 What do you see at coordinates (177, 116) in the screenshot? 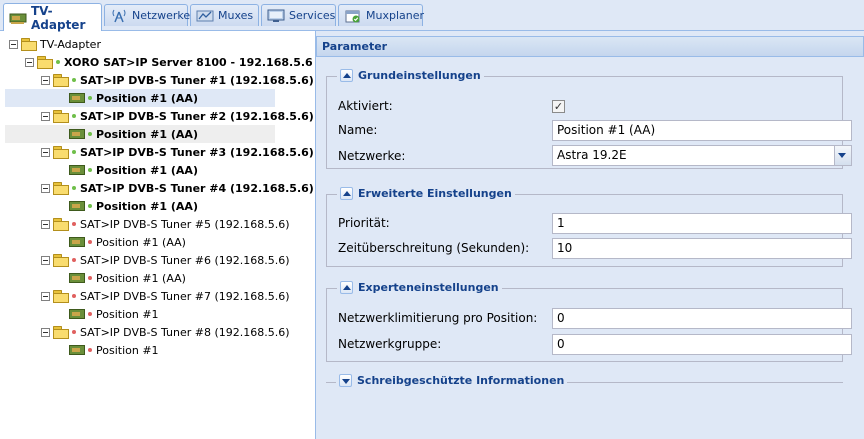
I see `tree-tuner: SAT>IP DVB-S Tuner #2 (192.168.5.6)` at bounding box center [177, 116].